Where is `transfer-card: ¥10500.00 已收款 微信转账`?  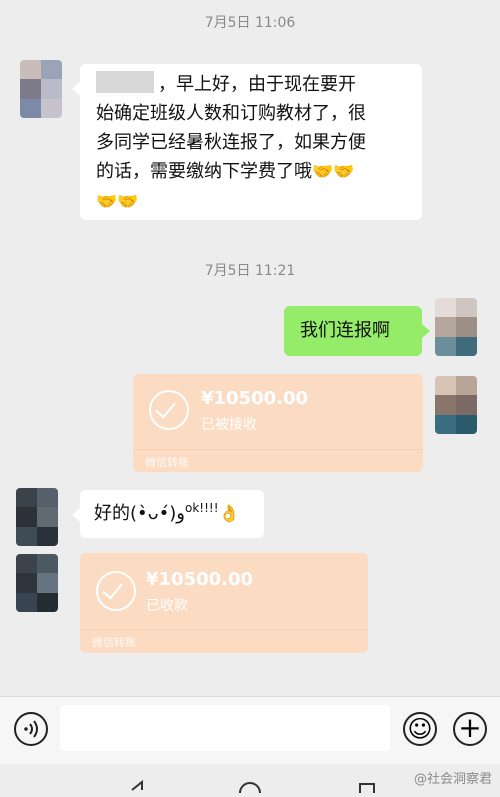 transfer-card: ¥10500.00 已收款 微信转账 is located at coordinates (224, 603).